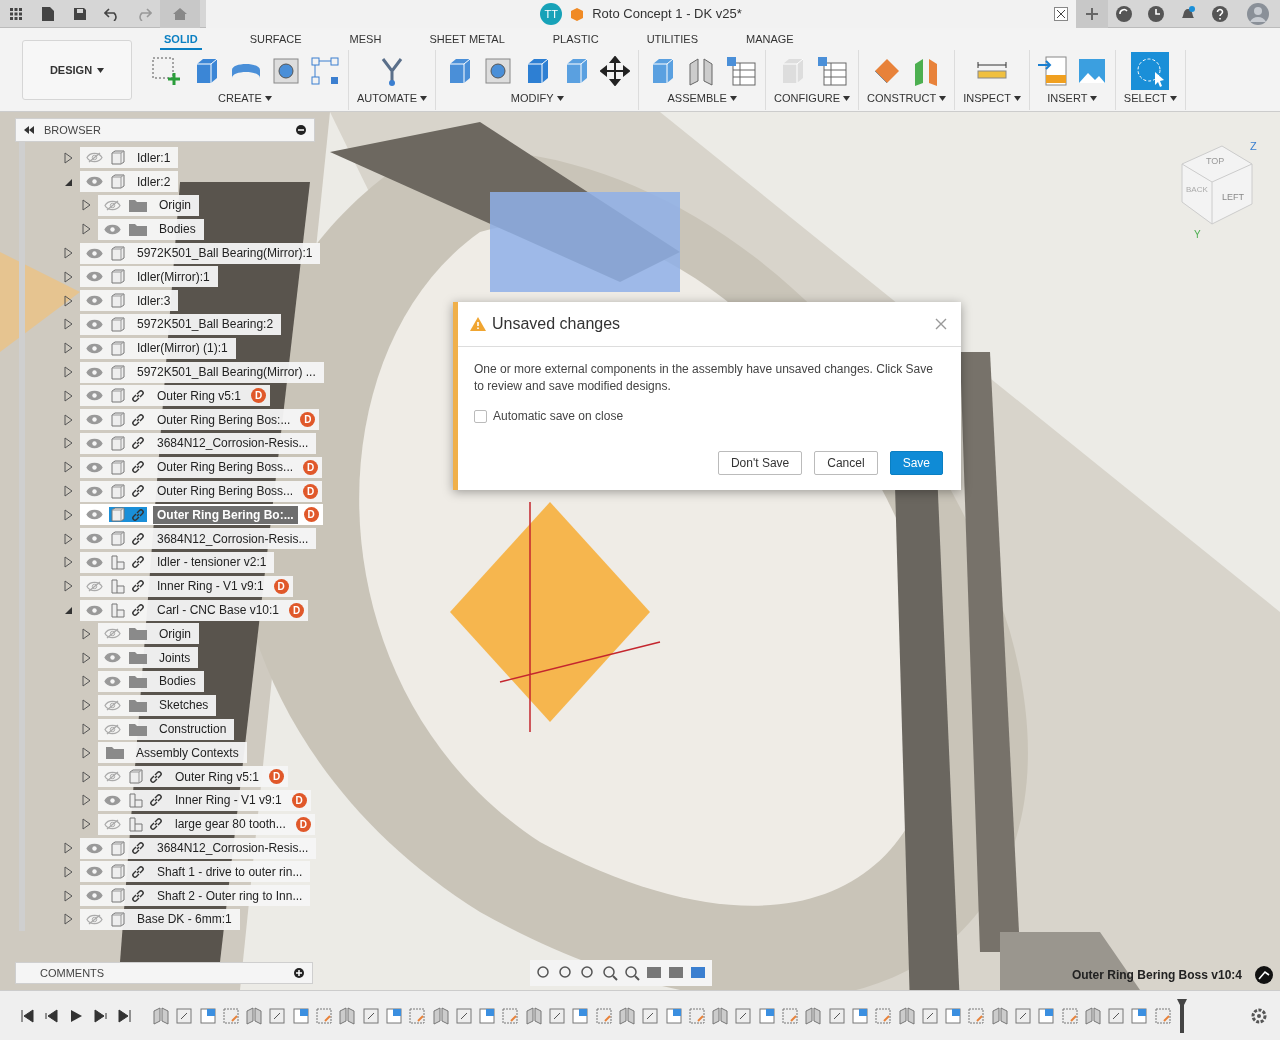  I want to click on timeline-marker-icon, so click(1182, 1015).